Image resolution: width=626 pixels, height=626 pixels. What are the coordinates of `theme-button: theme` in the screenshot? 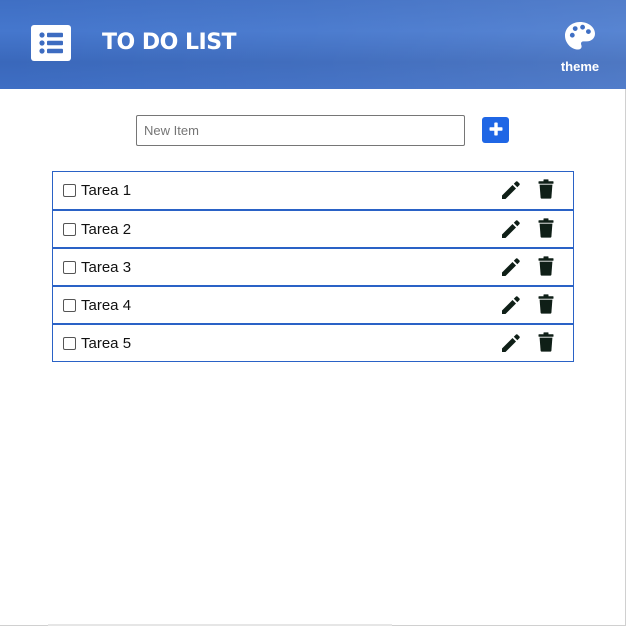 It's located at (580, 47).